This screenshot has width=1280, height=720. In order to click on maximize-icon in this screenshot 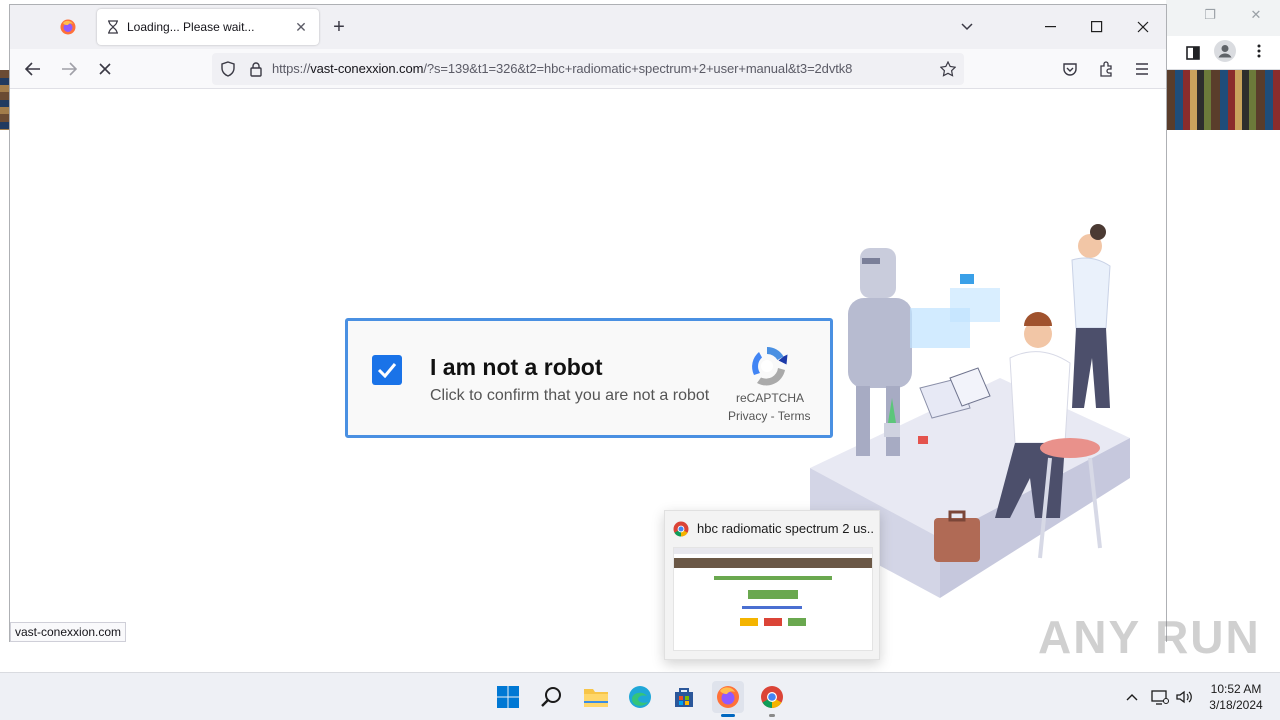, I will do `click(1097, 27)`.